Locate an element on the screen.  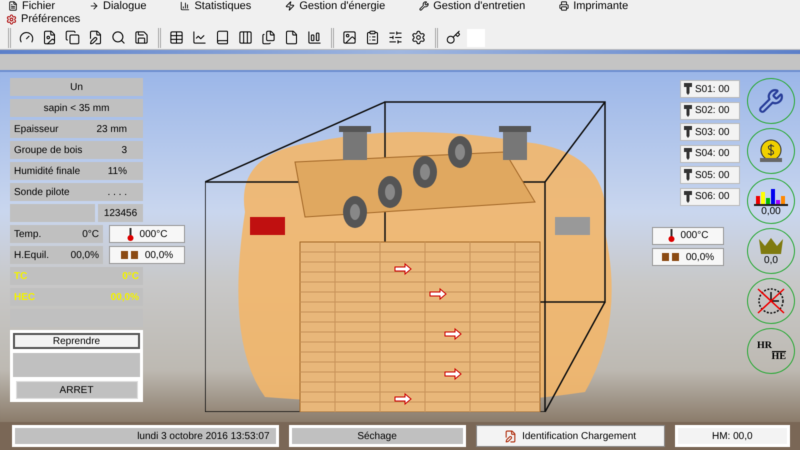
field-value: . . . . is located at coordinates (117, 192).